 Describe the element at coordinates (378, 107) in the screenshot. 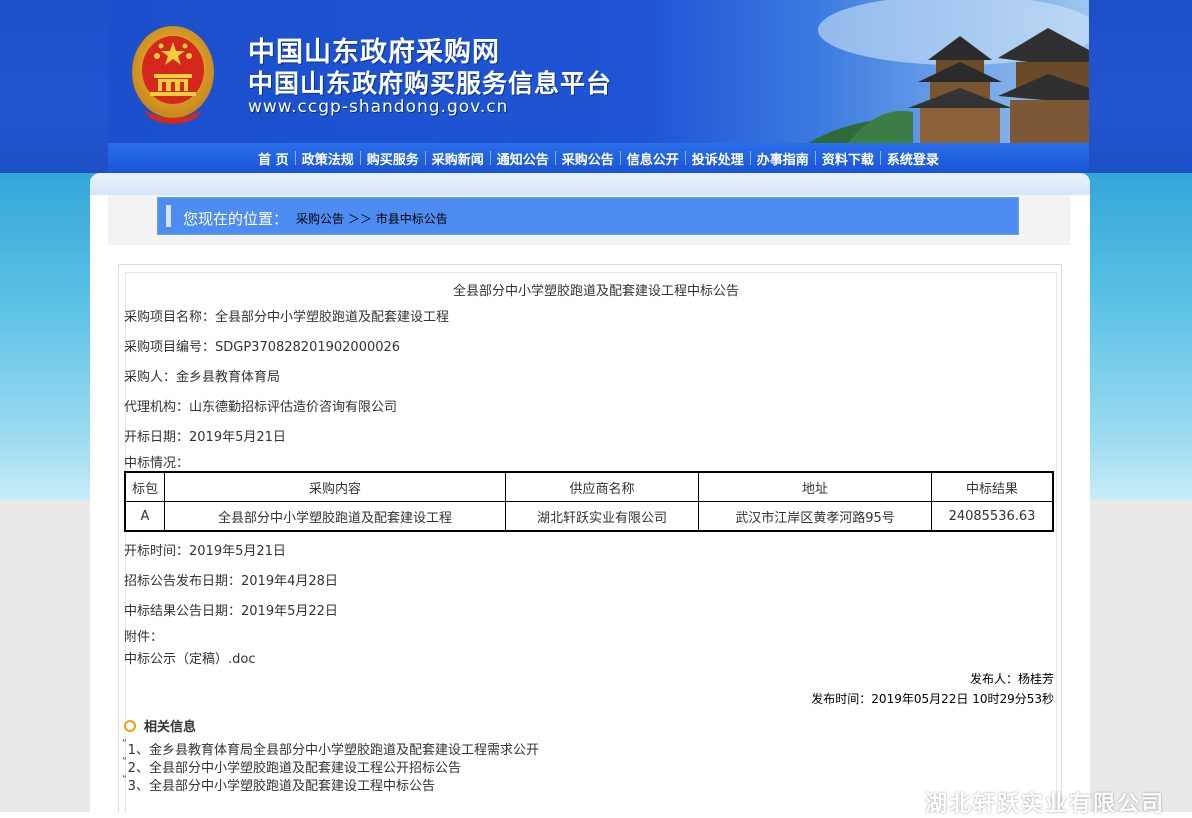

I see `site-url: www.ccgp-shandong.gov.cn` at that location.